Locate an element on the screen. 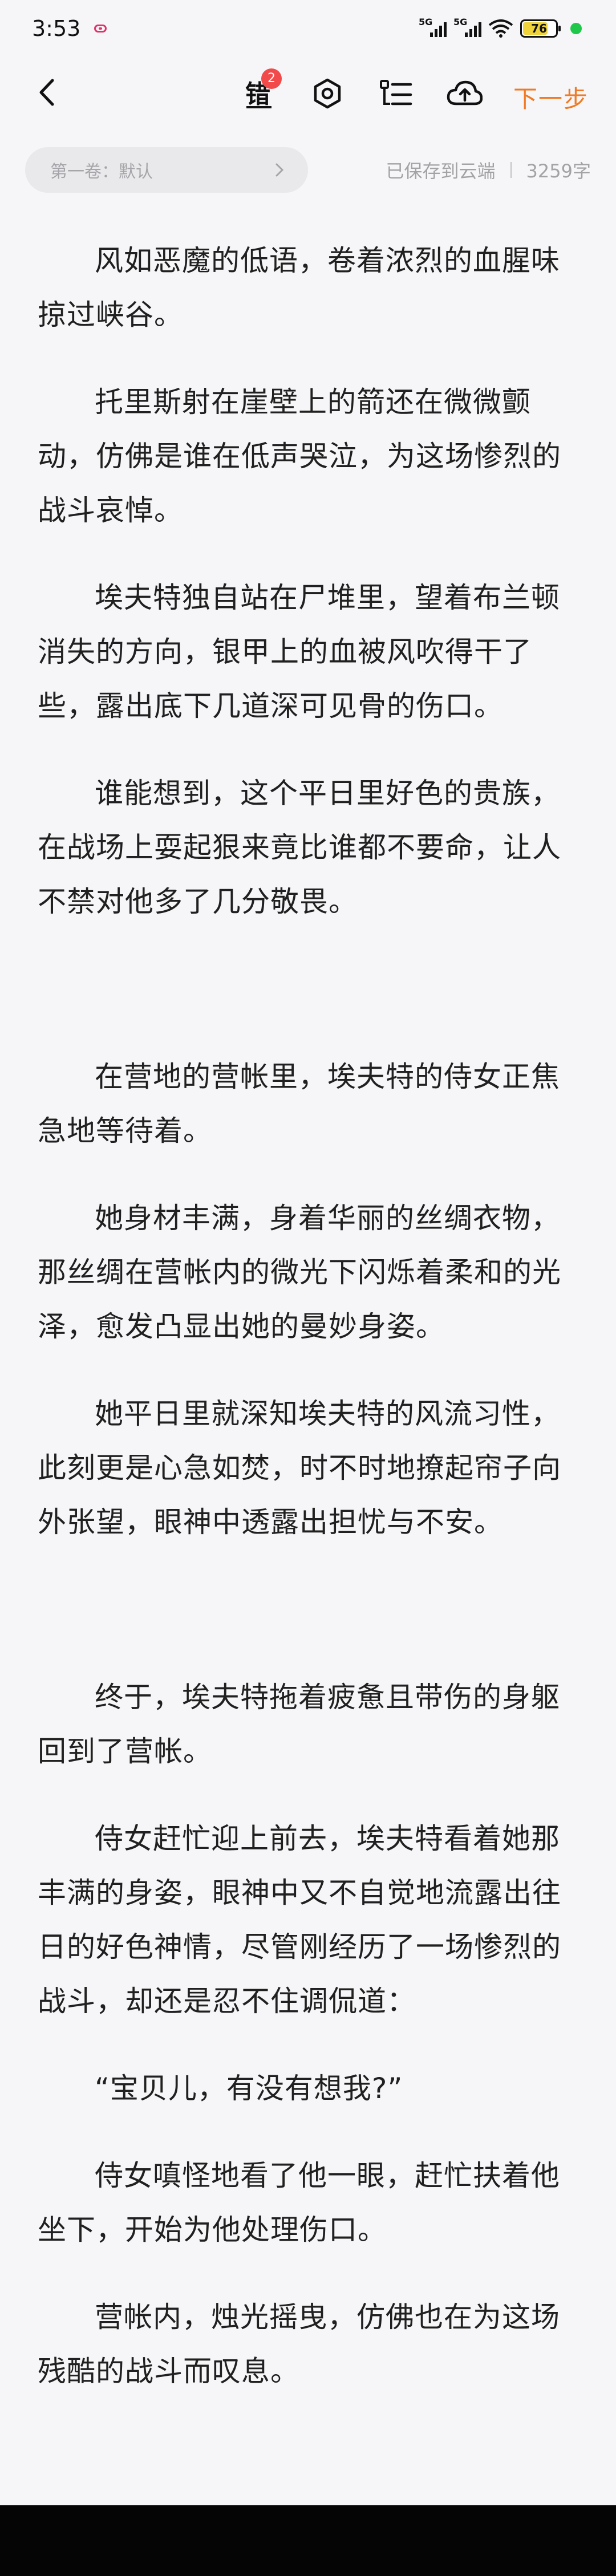 This screenshot has width=616, height=2576. settings-button is located at coordinates (328, 93).